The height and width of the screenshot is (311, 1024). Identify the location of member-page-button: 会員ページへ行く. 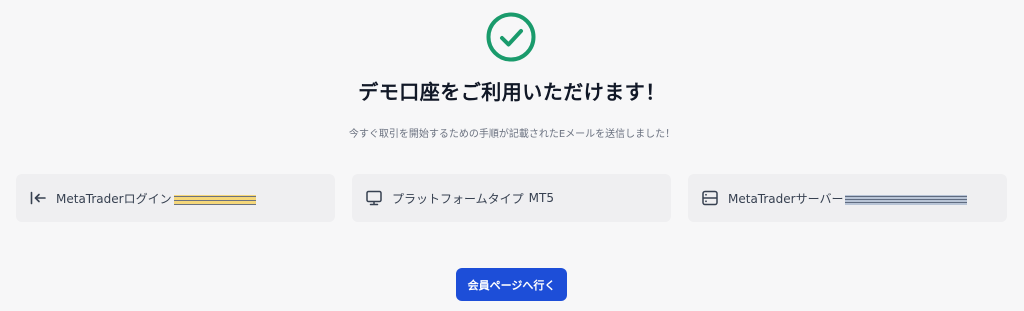
(511, 284).